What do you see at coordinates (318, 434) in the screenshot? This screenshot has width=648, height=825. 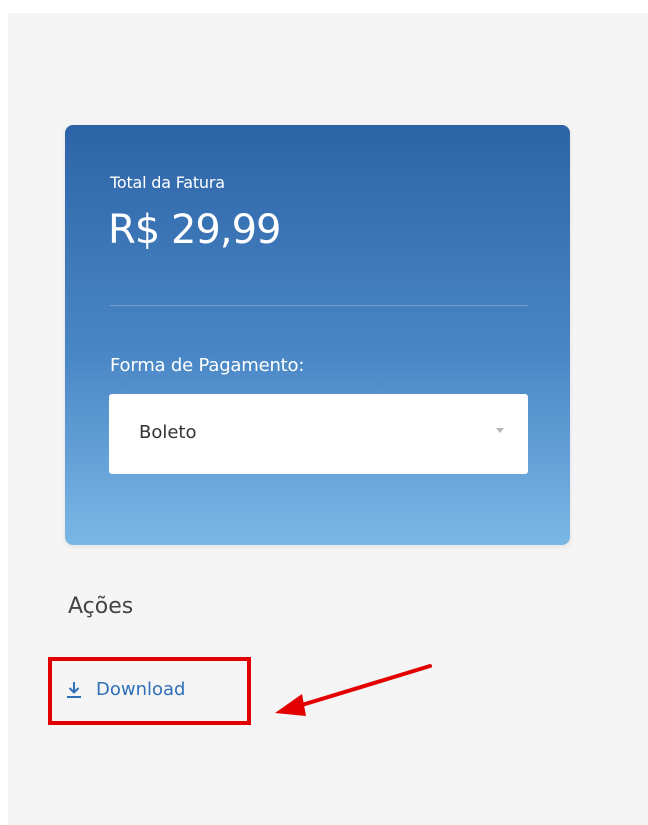 I see `payment-method-select: Boleto` at bounding box center [318, 434].